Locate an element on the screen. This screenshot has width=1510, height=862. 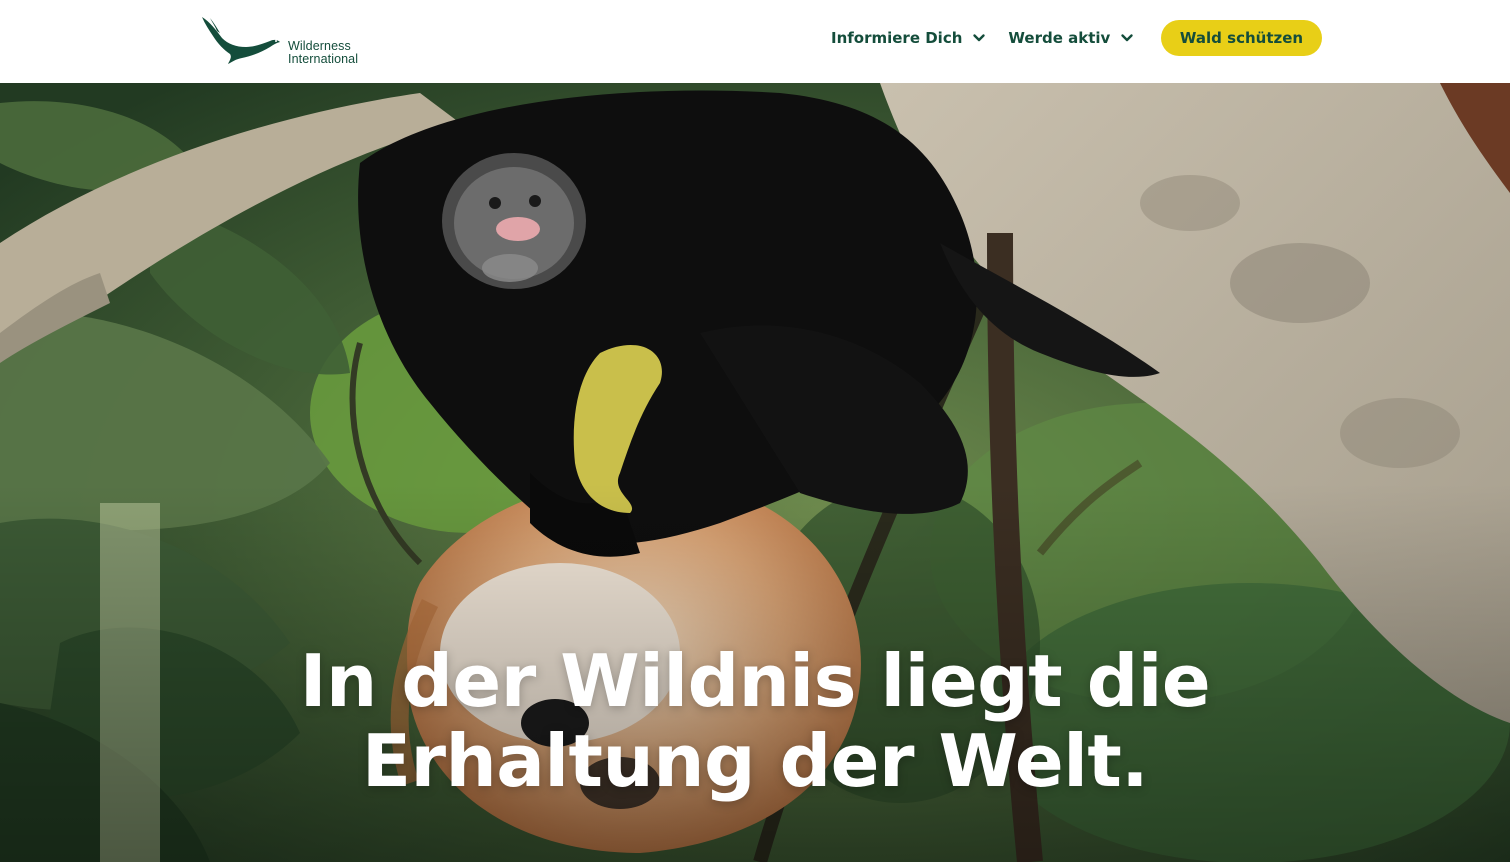
nav-item-label: Werde aktiv is located at coordinates (1059, 38).